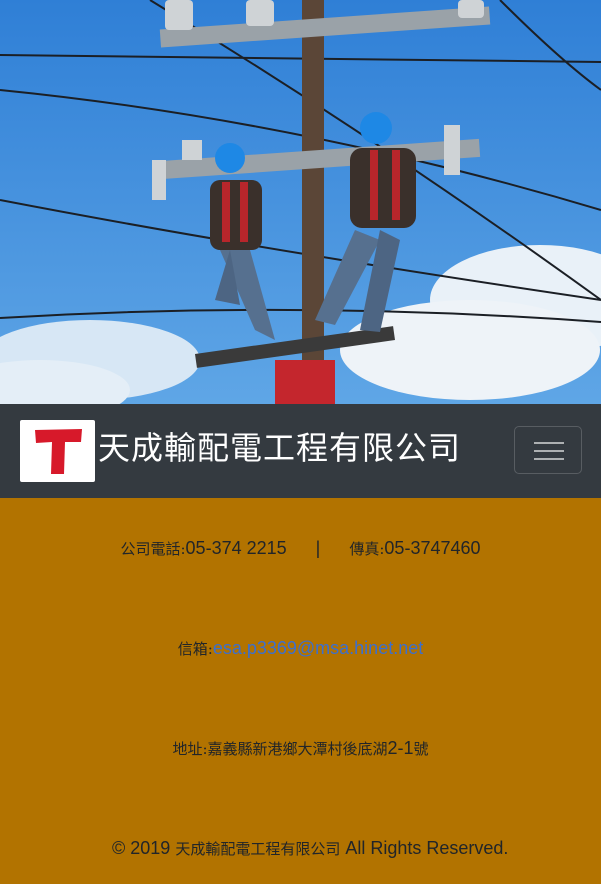  I want to click on email-label: 信箱:, so click(195, 649).